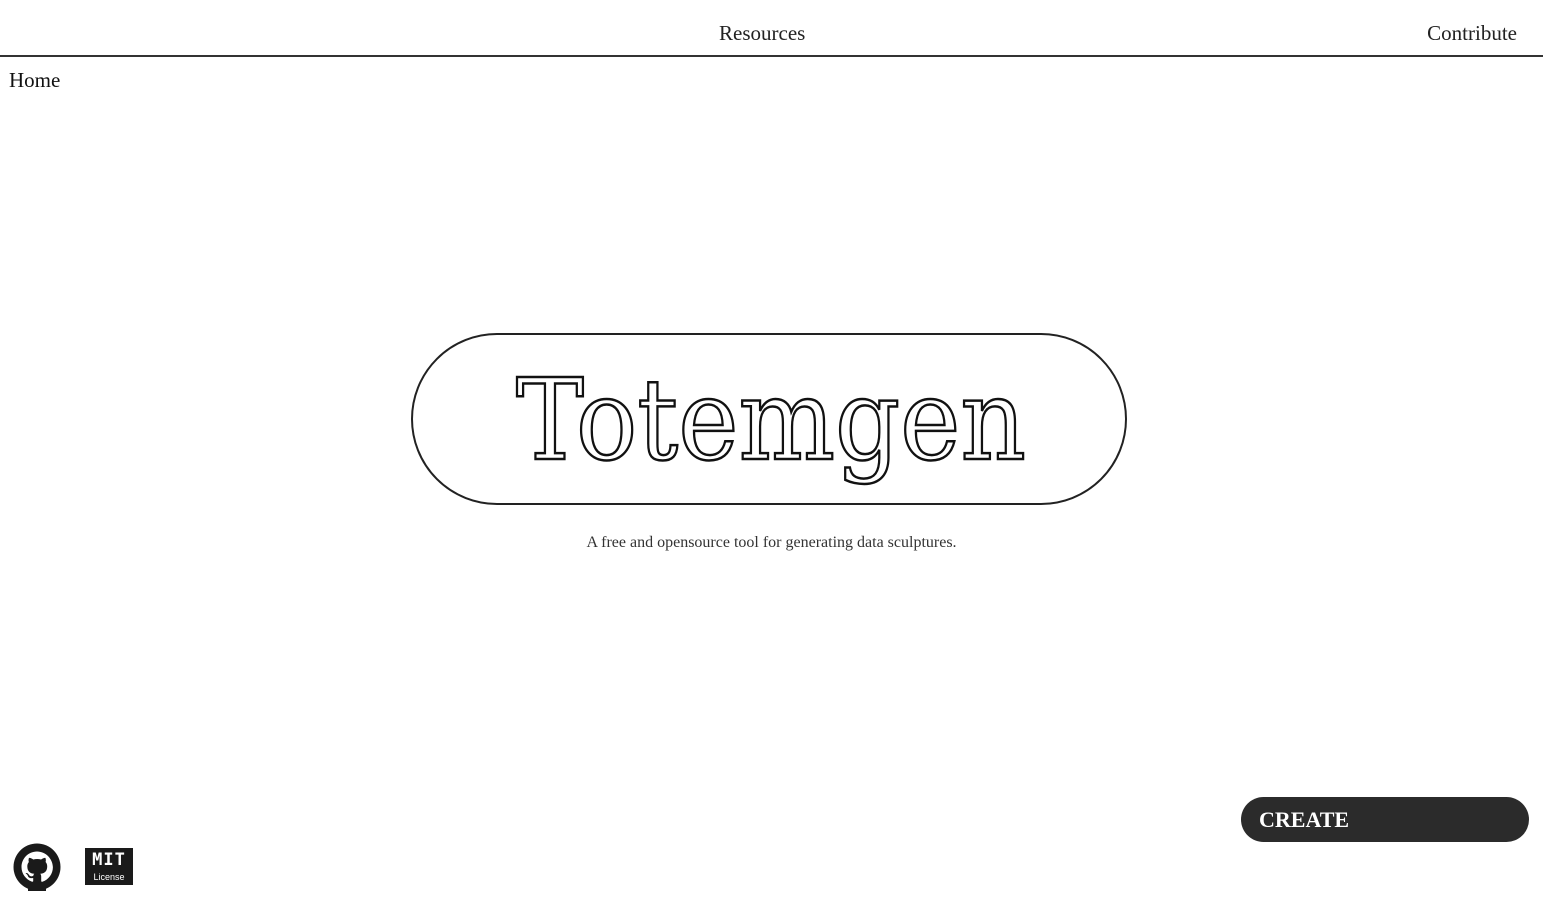 Image resolution: width=1543 pixels, height=905 pixels. I want to click on nav-resources-link: Resources, so click(762, 33).